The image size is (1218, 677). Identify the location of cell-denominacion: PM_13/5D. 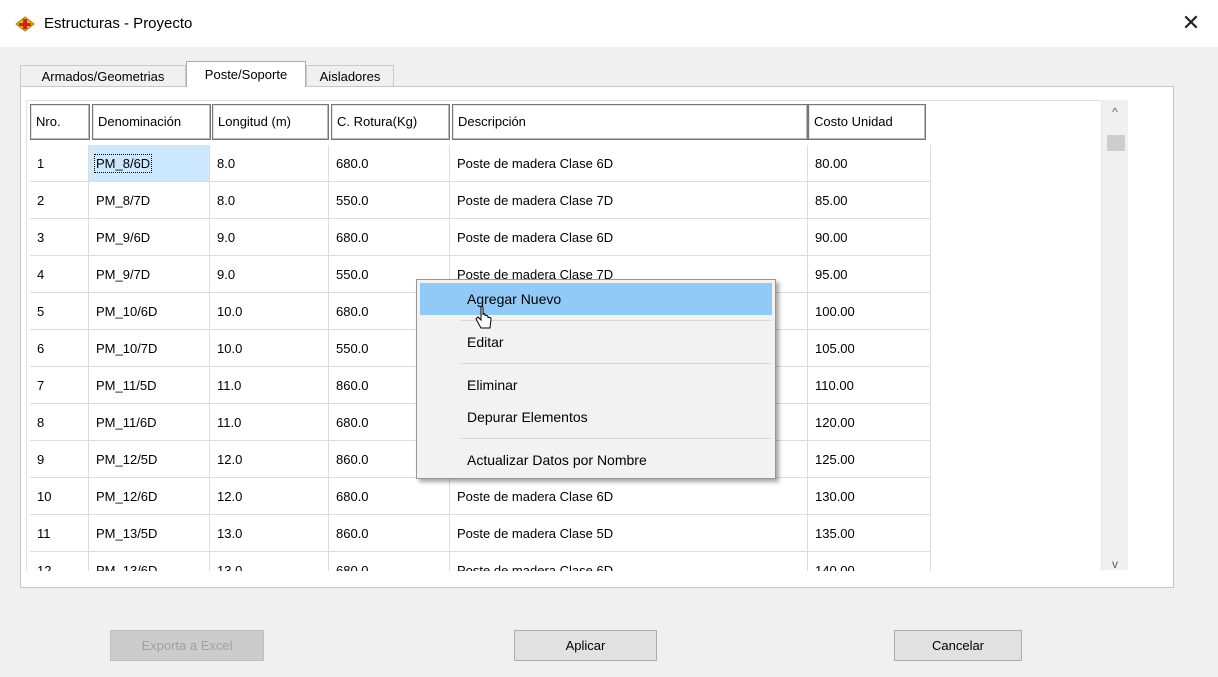
(149, 533).